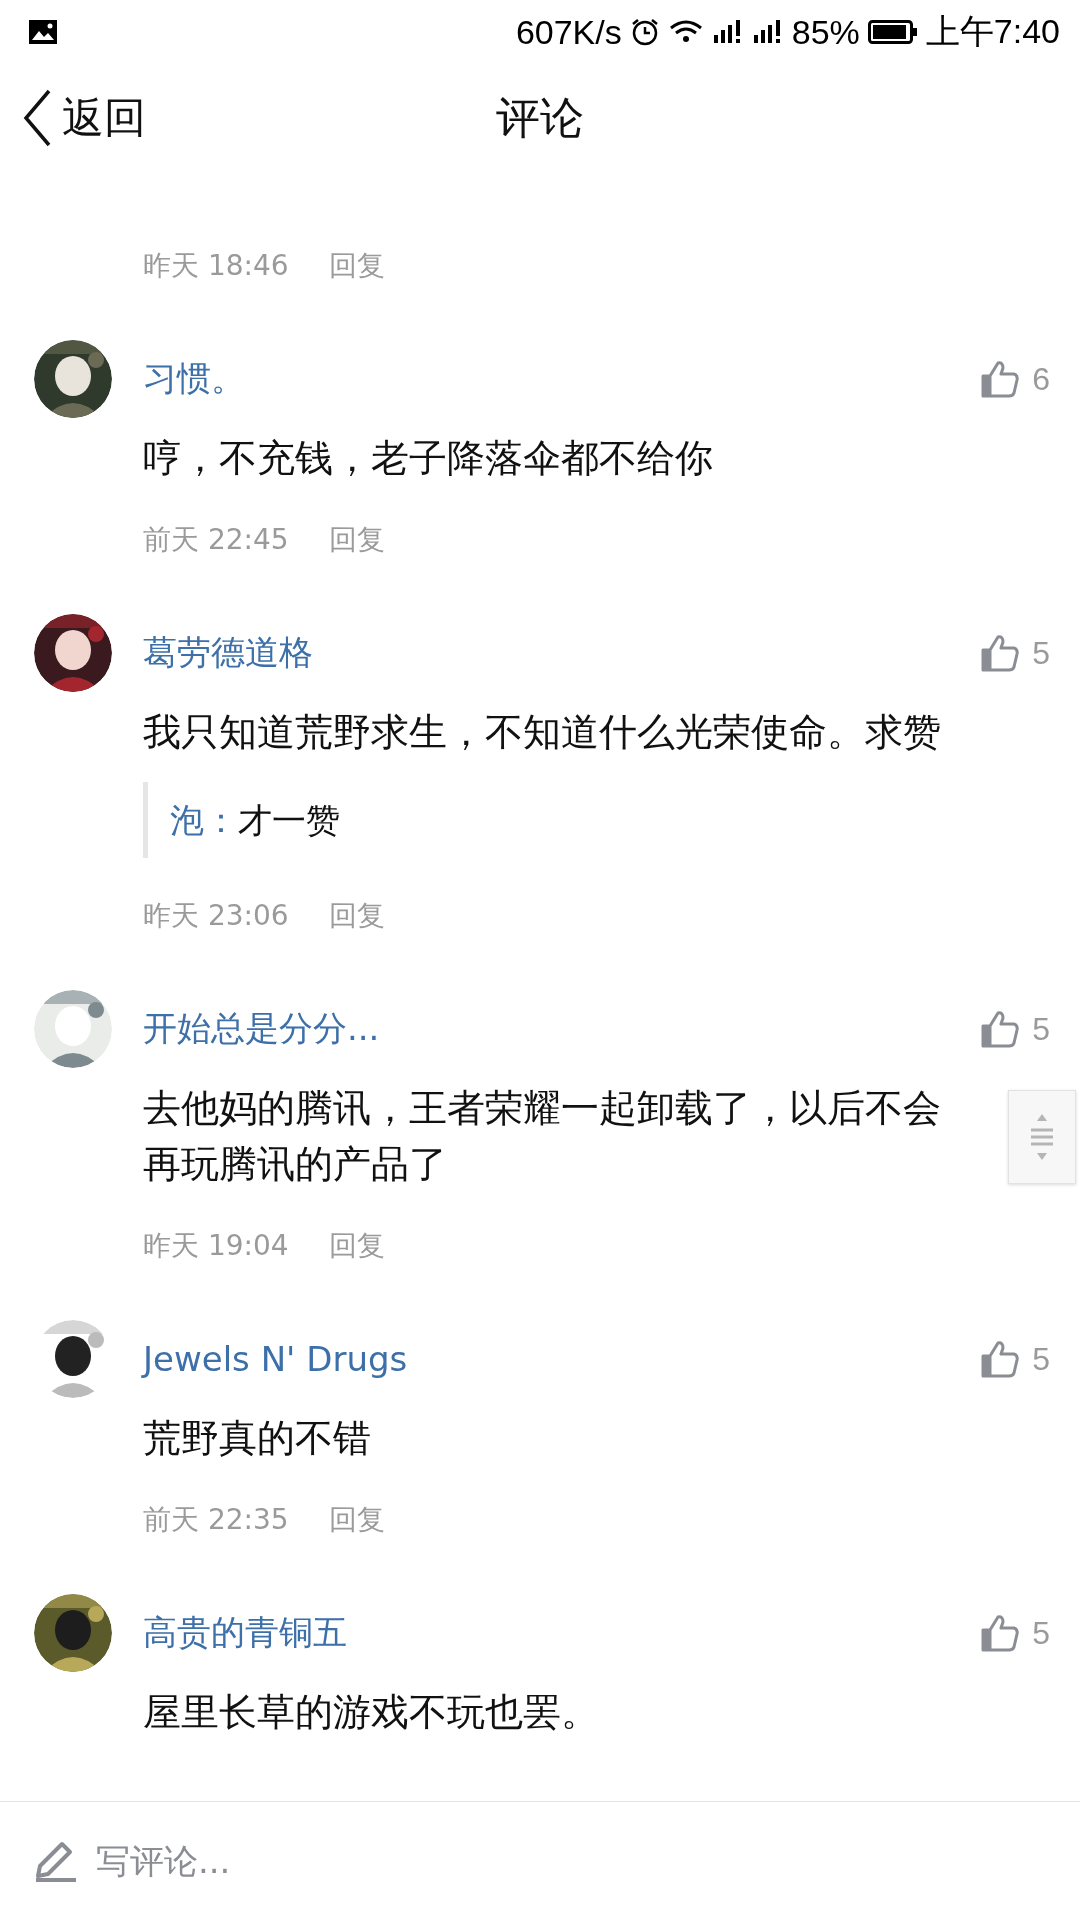 The width and height of the screenshot is (1080, 1920). I want to click on reply-text: 泡：才一赞, so click(255, 820).